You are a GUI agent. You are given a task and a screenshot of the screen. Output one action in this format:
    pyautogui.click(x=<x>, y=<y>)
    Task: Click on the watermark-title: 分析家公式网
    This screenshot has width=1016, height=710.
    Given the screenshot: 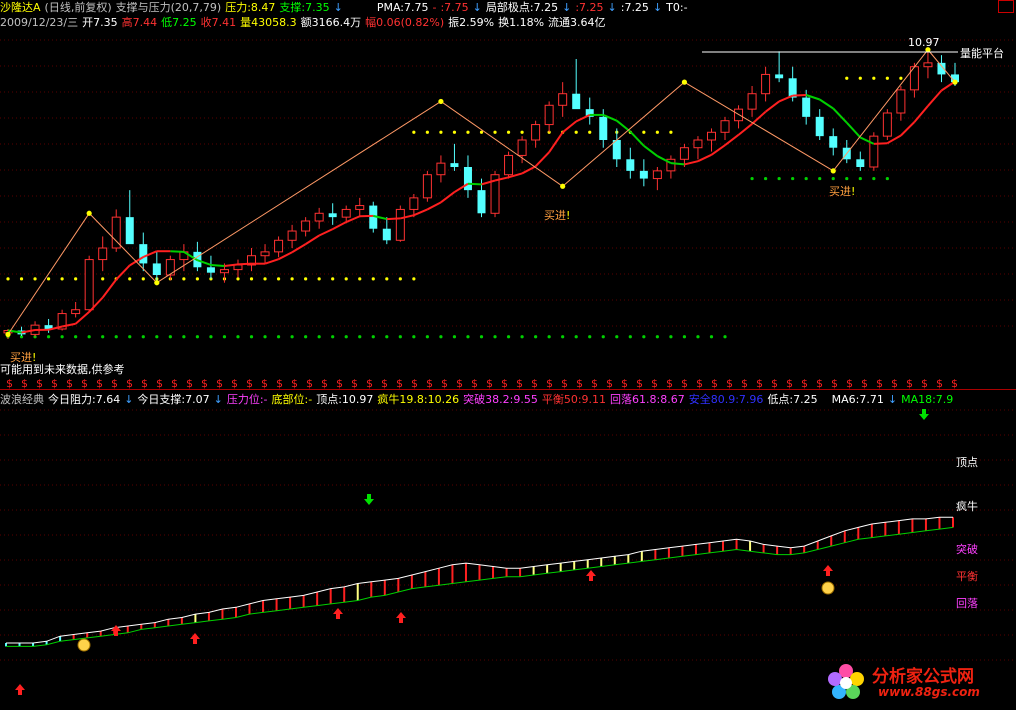 What is the action you would take?
    pyautogui.click(x=923, y=677)
    